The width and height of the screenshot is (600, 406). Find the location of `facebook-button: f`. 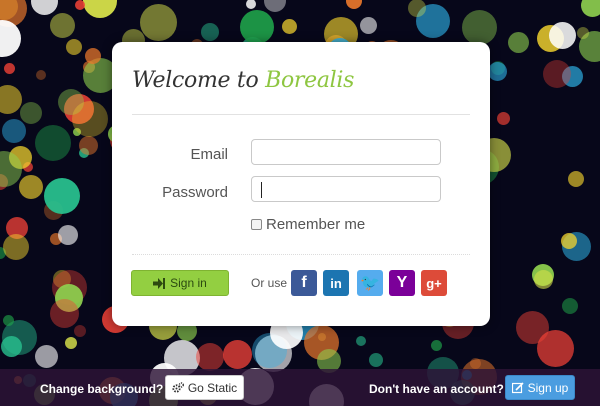

facebook-button: f is located at coordinates (304, 283).